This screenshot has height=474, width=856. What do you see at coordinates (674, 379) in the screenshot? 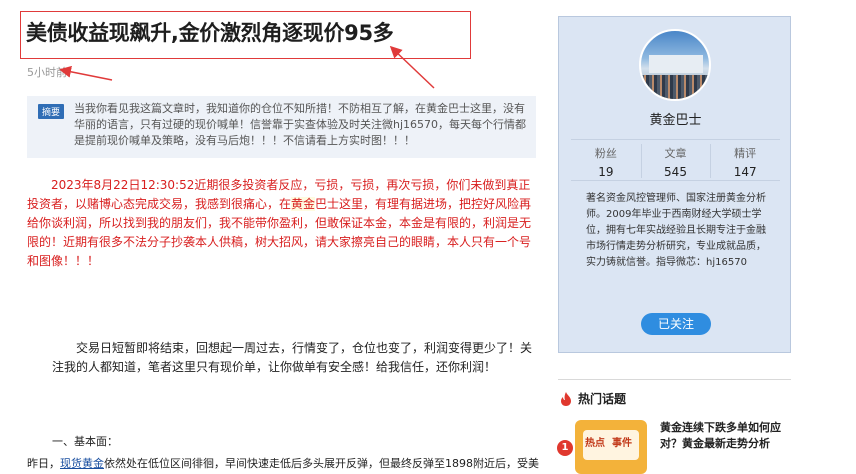
I see `hot-divider` at bounding box center [674, 379].